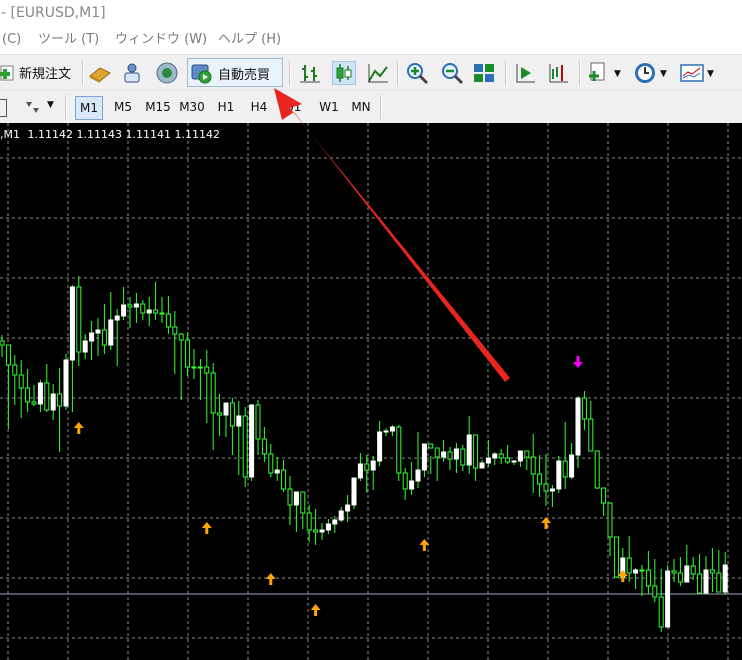  Describe the element at coordinates (293, 107) in the screenshot. I see `timeframe-d1: D1` at that location.